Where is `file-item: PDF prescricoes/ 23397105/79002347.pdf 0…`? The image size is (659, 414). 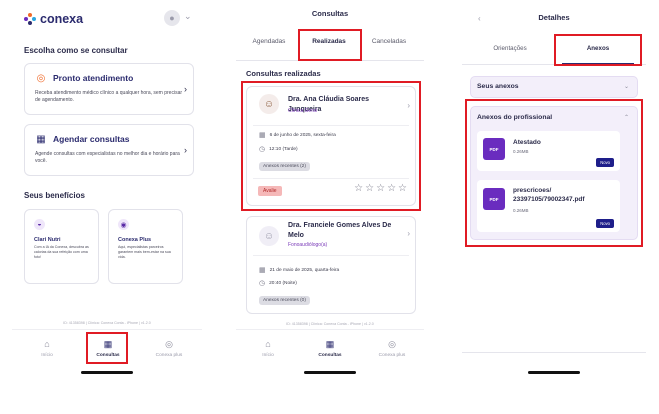
file-item: PDF prescricoes/ 23397105/79002347.pdf 0… is located at coordinates (548, 206).